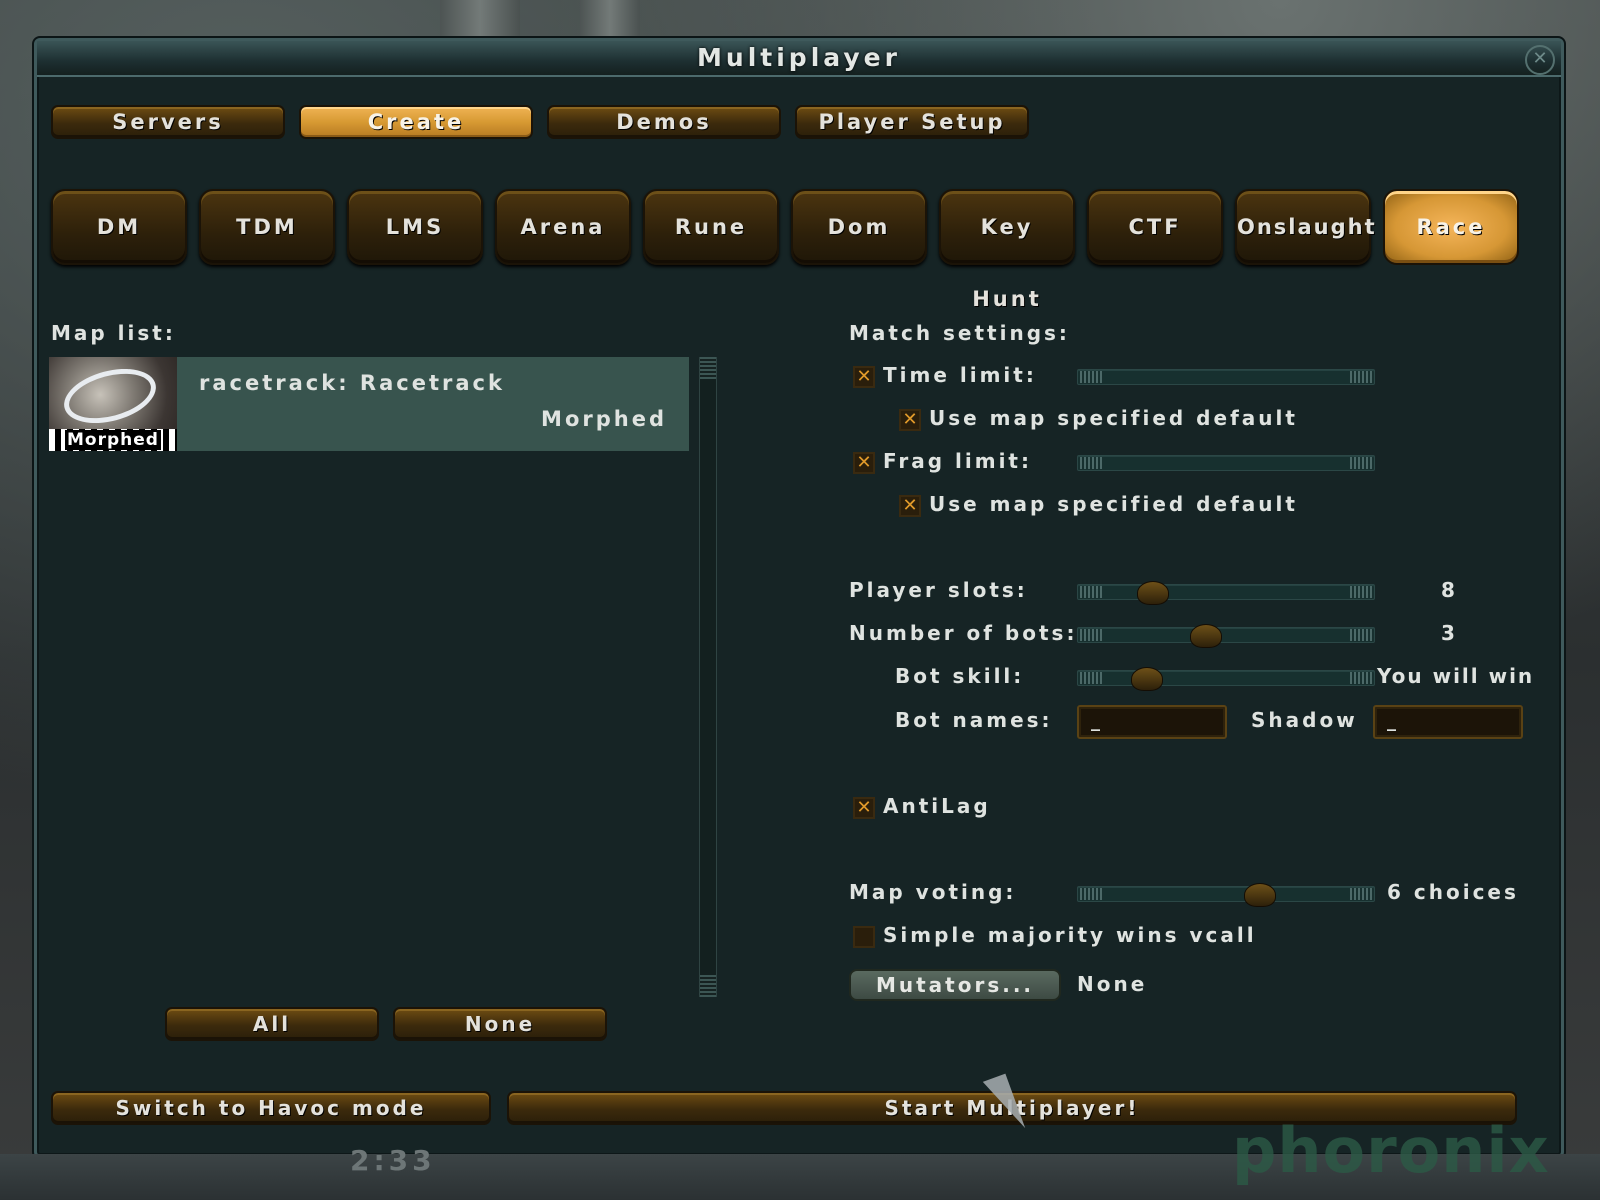 The width and height of the screenshot is (1600, 1200). Describe the element at coordinates (1226, 377) in the screenshot. I see `time-limit-slider` at that location.